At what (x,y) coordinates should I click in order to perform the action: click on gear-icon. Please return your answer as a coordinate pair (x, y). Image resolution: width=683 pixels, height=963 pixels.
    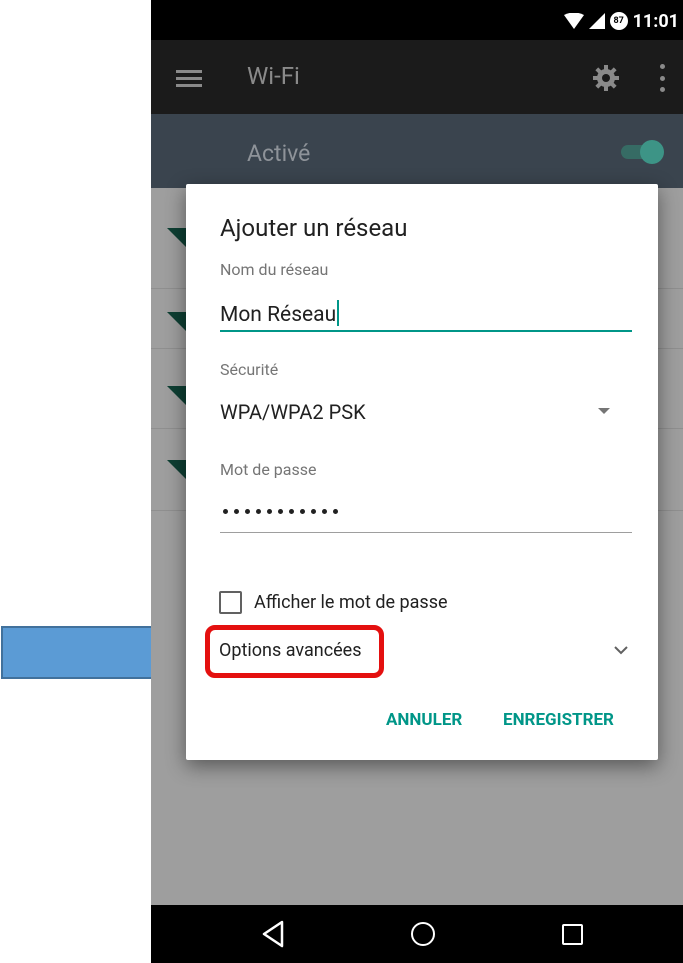
    Looking at the image, I should click on (606, 78).